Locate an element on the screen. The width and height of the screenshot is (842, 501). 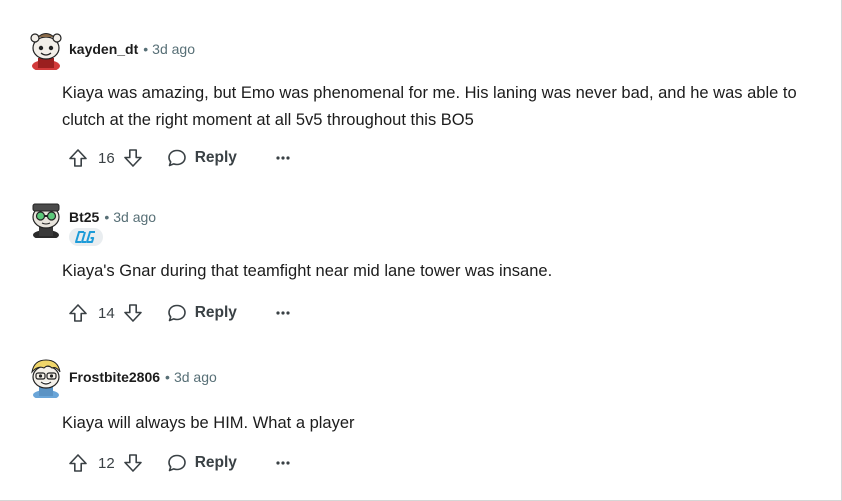
vote-score: 16 is located at coordinates (106, 158).